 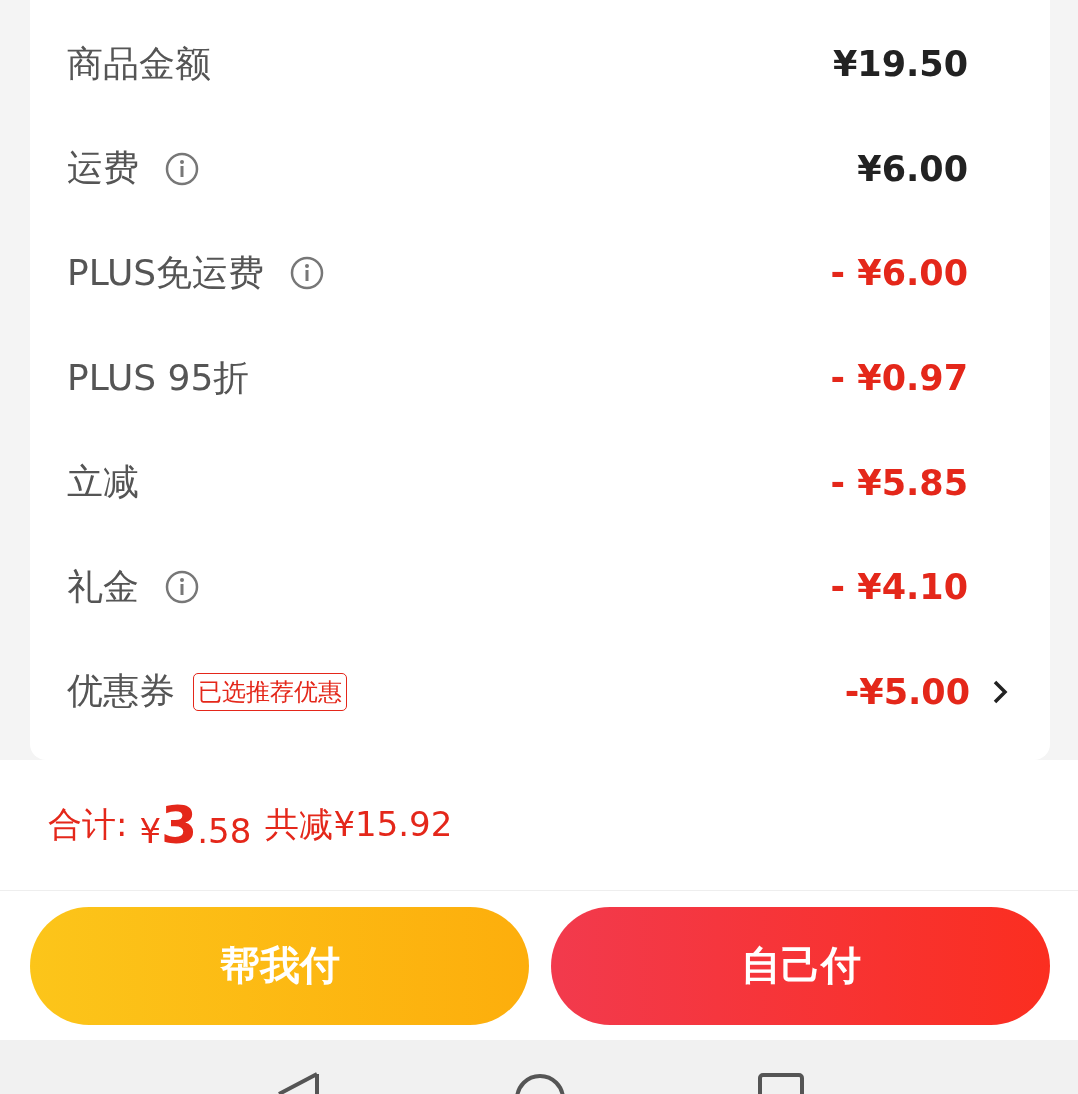 I want to click on fee-label: 礼金, so click(x=103, y=586).